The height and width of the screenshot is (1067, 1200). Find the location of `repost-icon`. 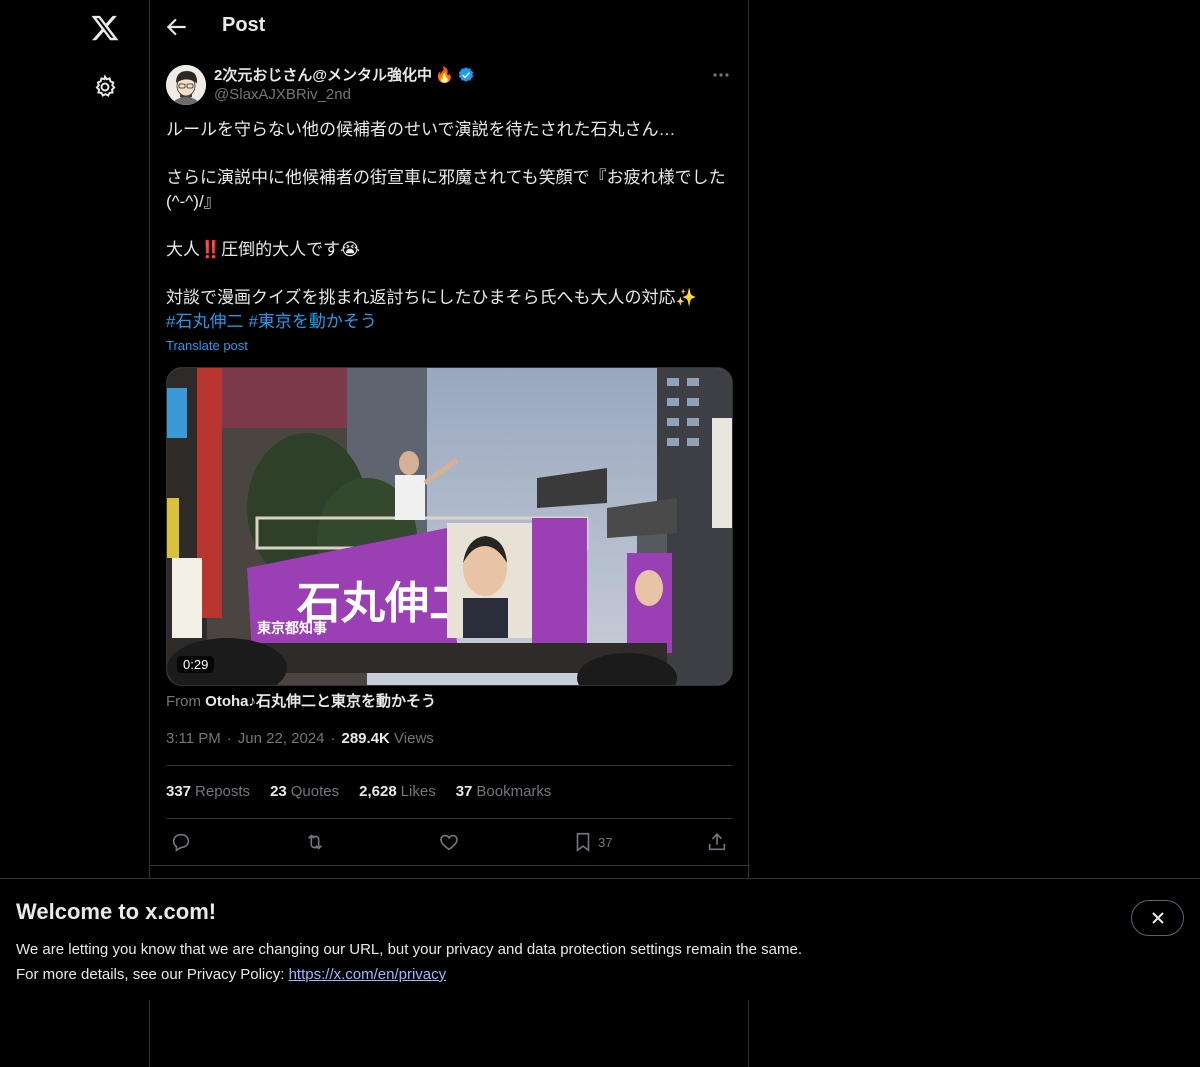

repost-icon is located at coordinates (315, 842).